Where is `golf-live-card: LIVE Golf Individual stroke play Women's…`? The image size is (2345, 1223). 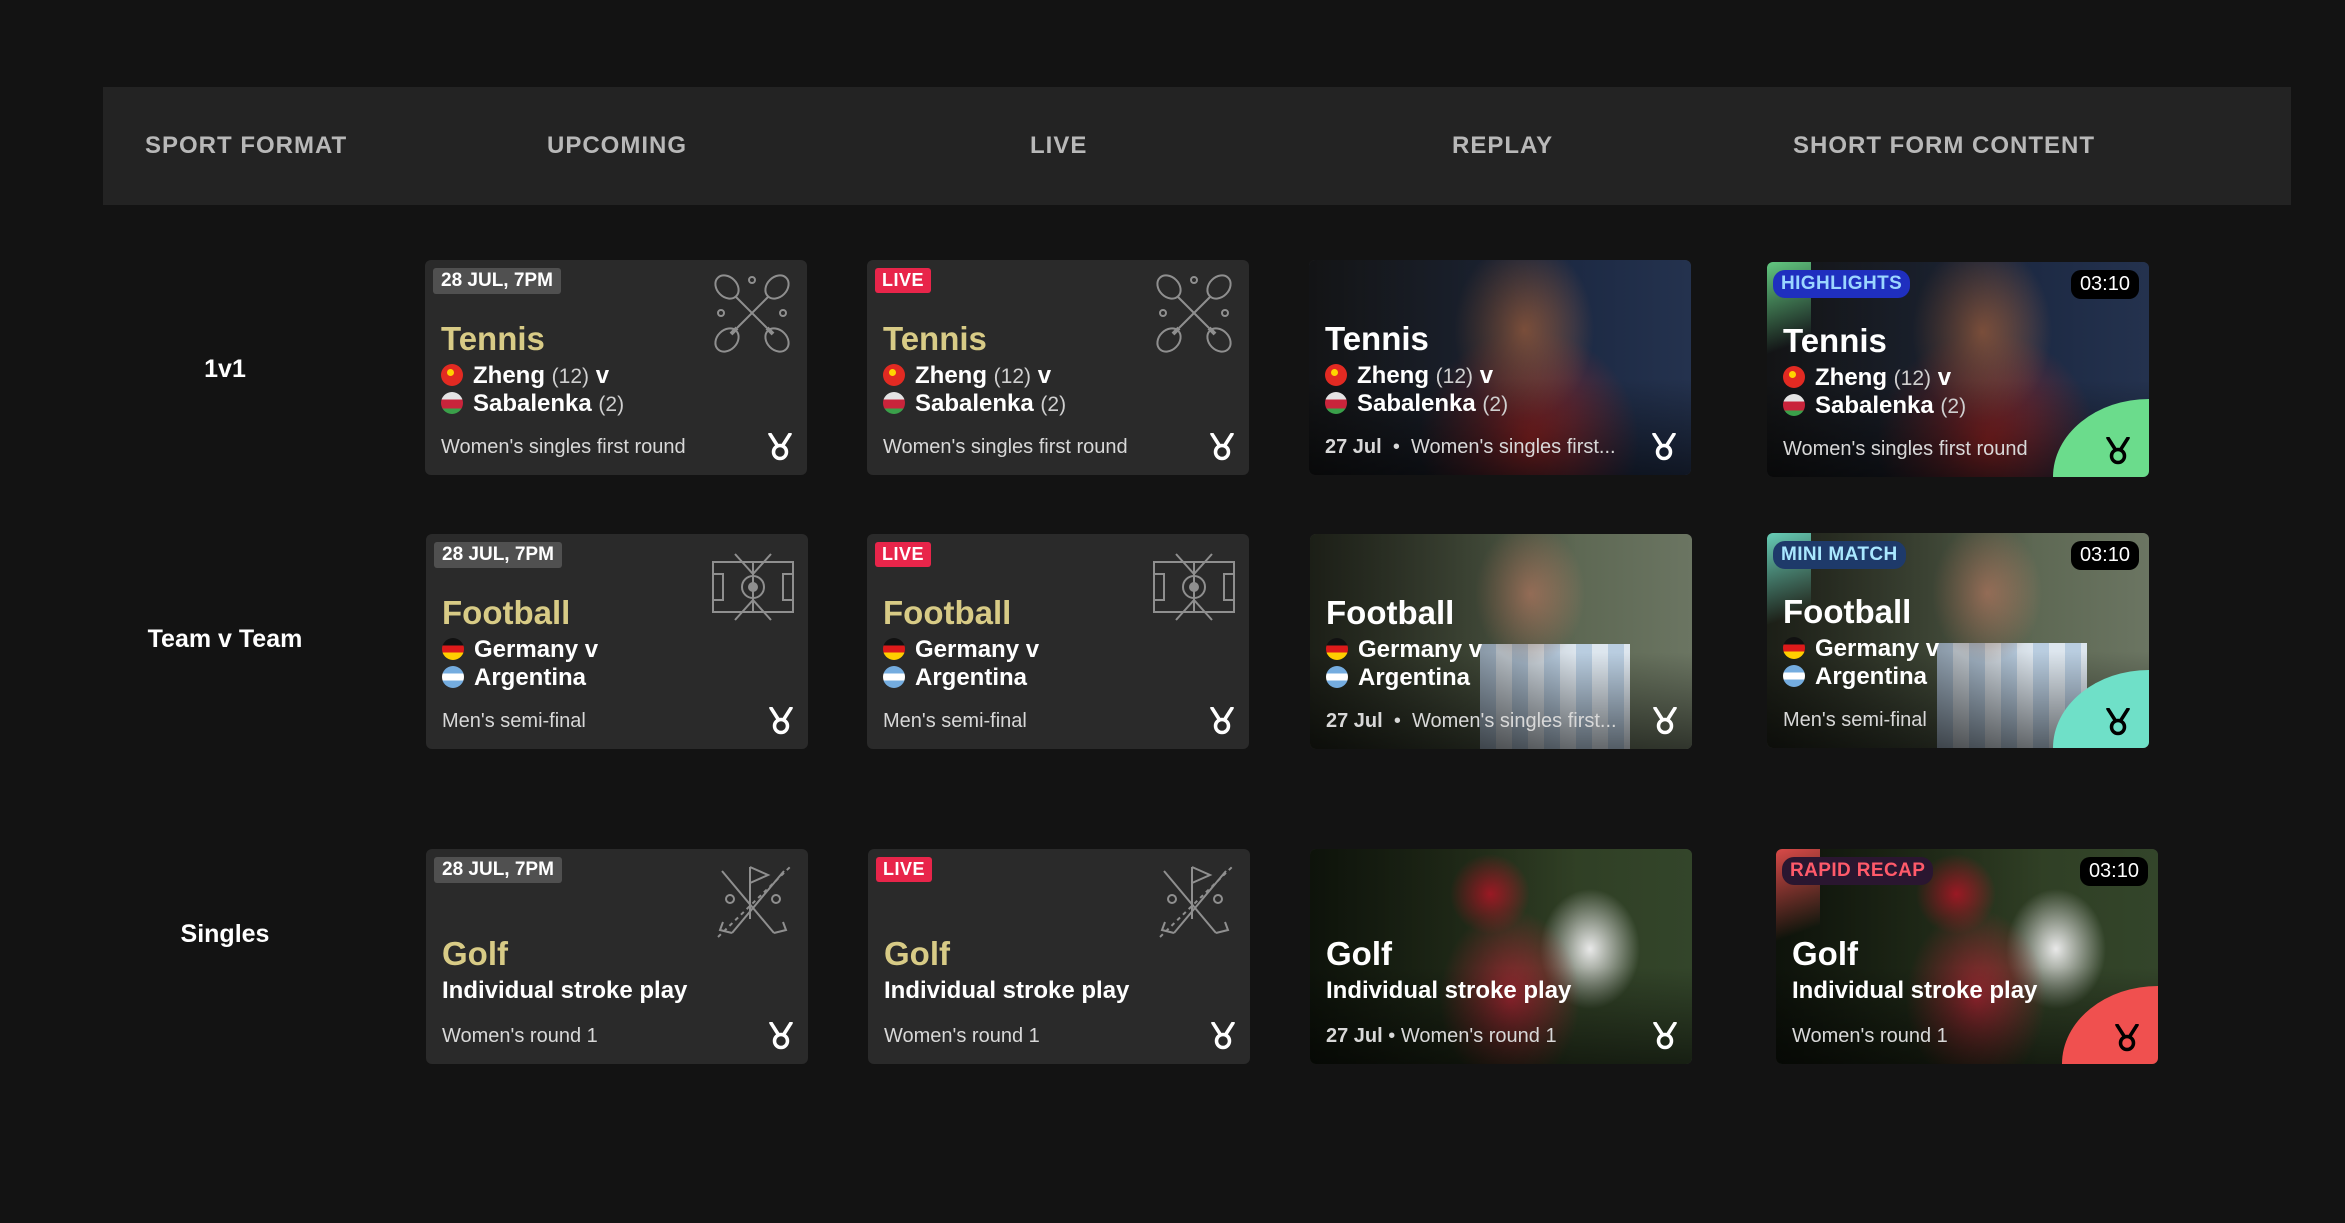
golf-live-card: LIVE Golf Individual stroke play Women's… is located at coordinates (1059, 956).